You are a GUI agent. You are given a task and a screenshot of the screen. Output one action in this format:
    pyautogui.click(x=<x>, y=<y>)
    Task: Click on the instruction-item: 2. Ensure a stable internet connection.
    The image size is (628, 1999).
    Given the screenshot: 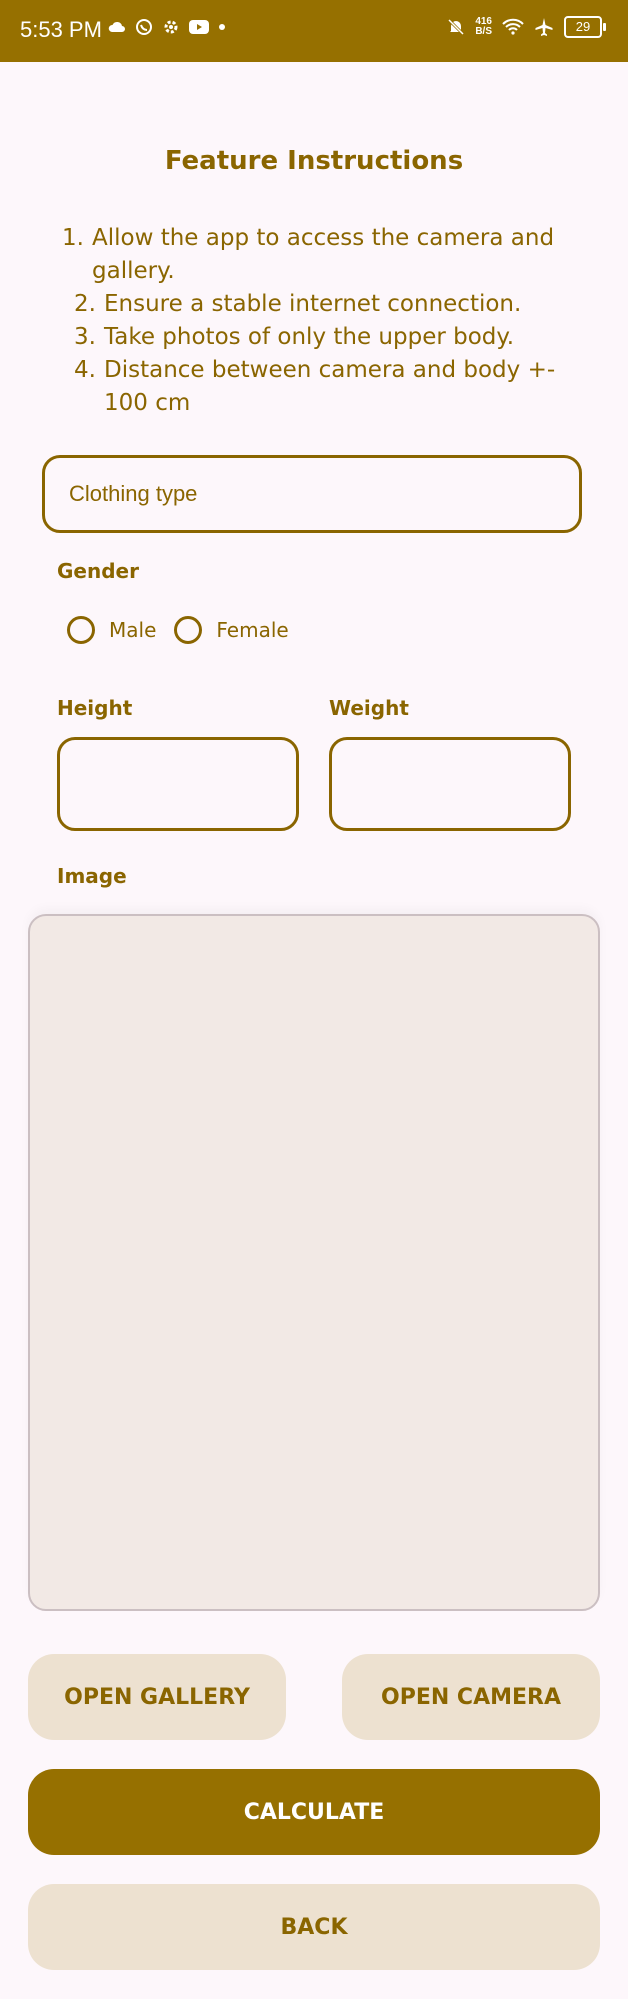 What is the action you would take?
    pyautogui.click(x=322, y=304)
    